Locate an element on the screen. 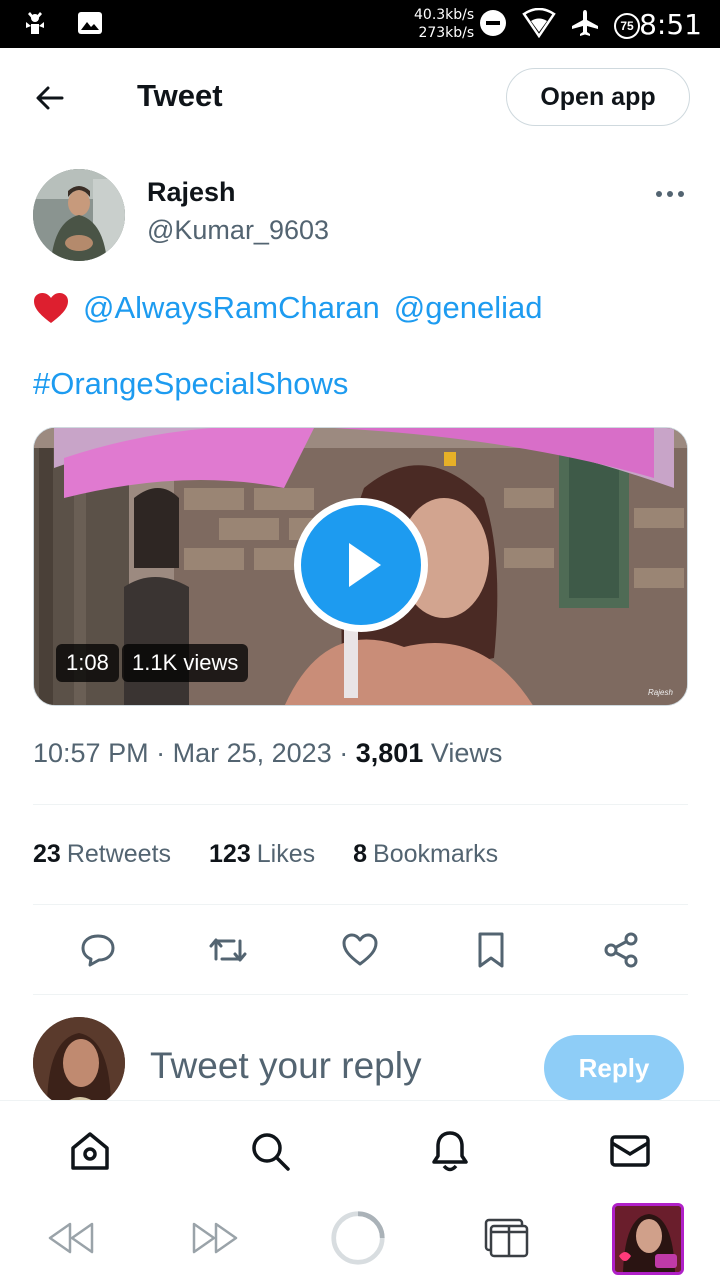  tweet-text-line: @AlwaysRamCharan @geneliad is located at coordinates (288, 308).